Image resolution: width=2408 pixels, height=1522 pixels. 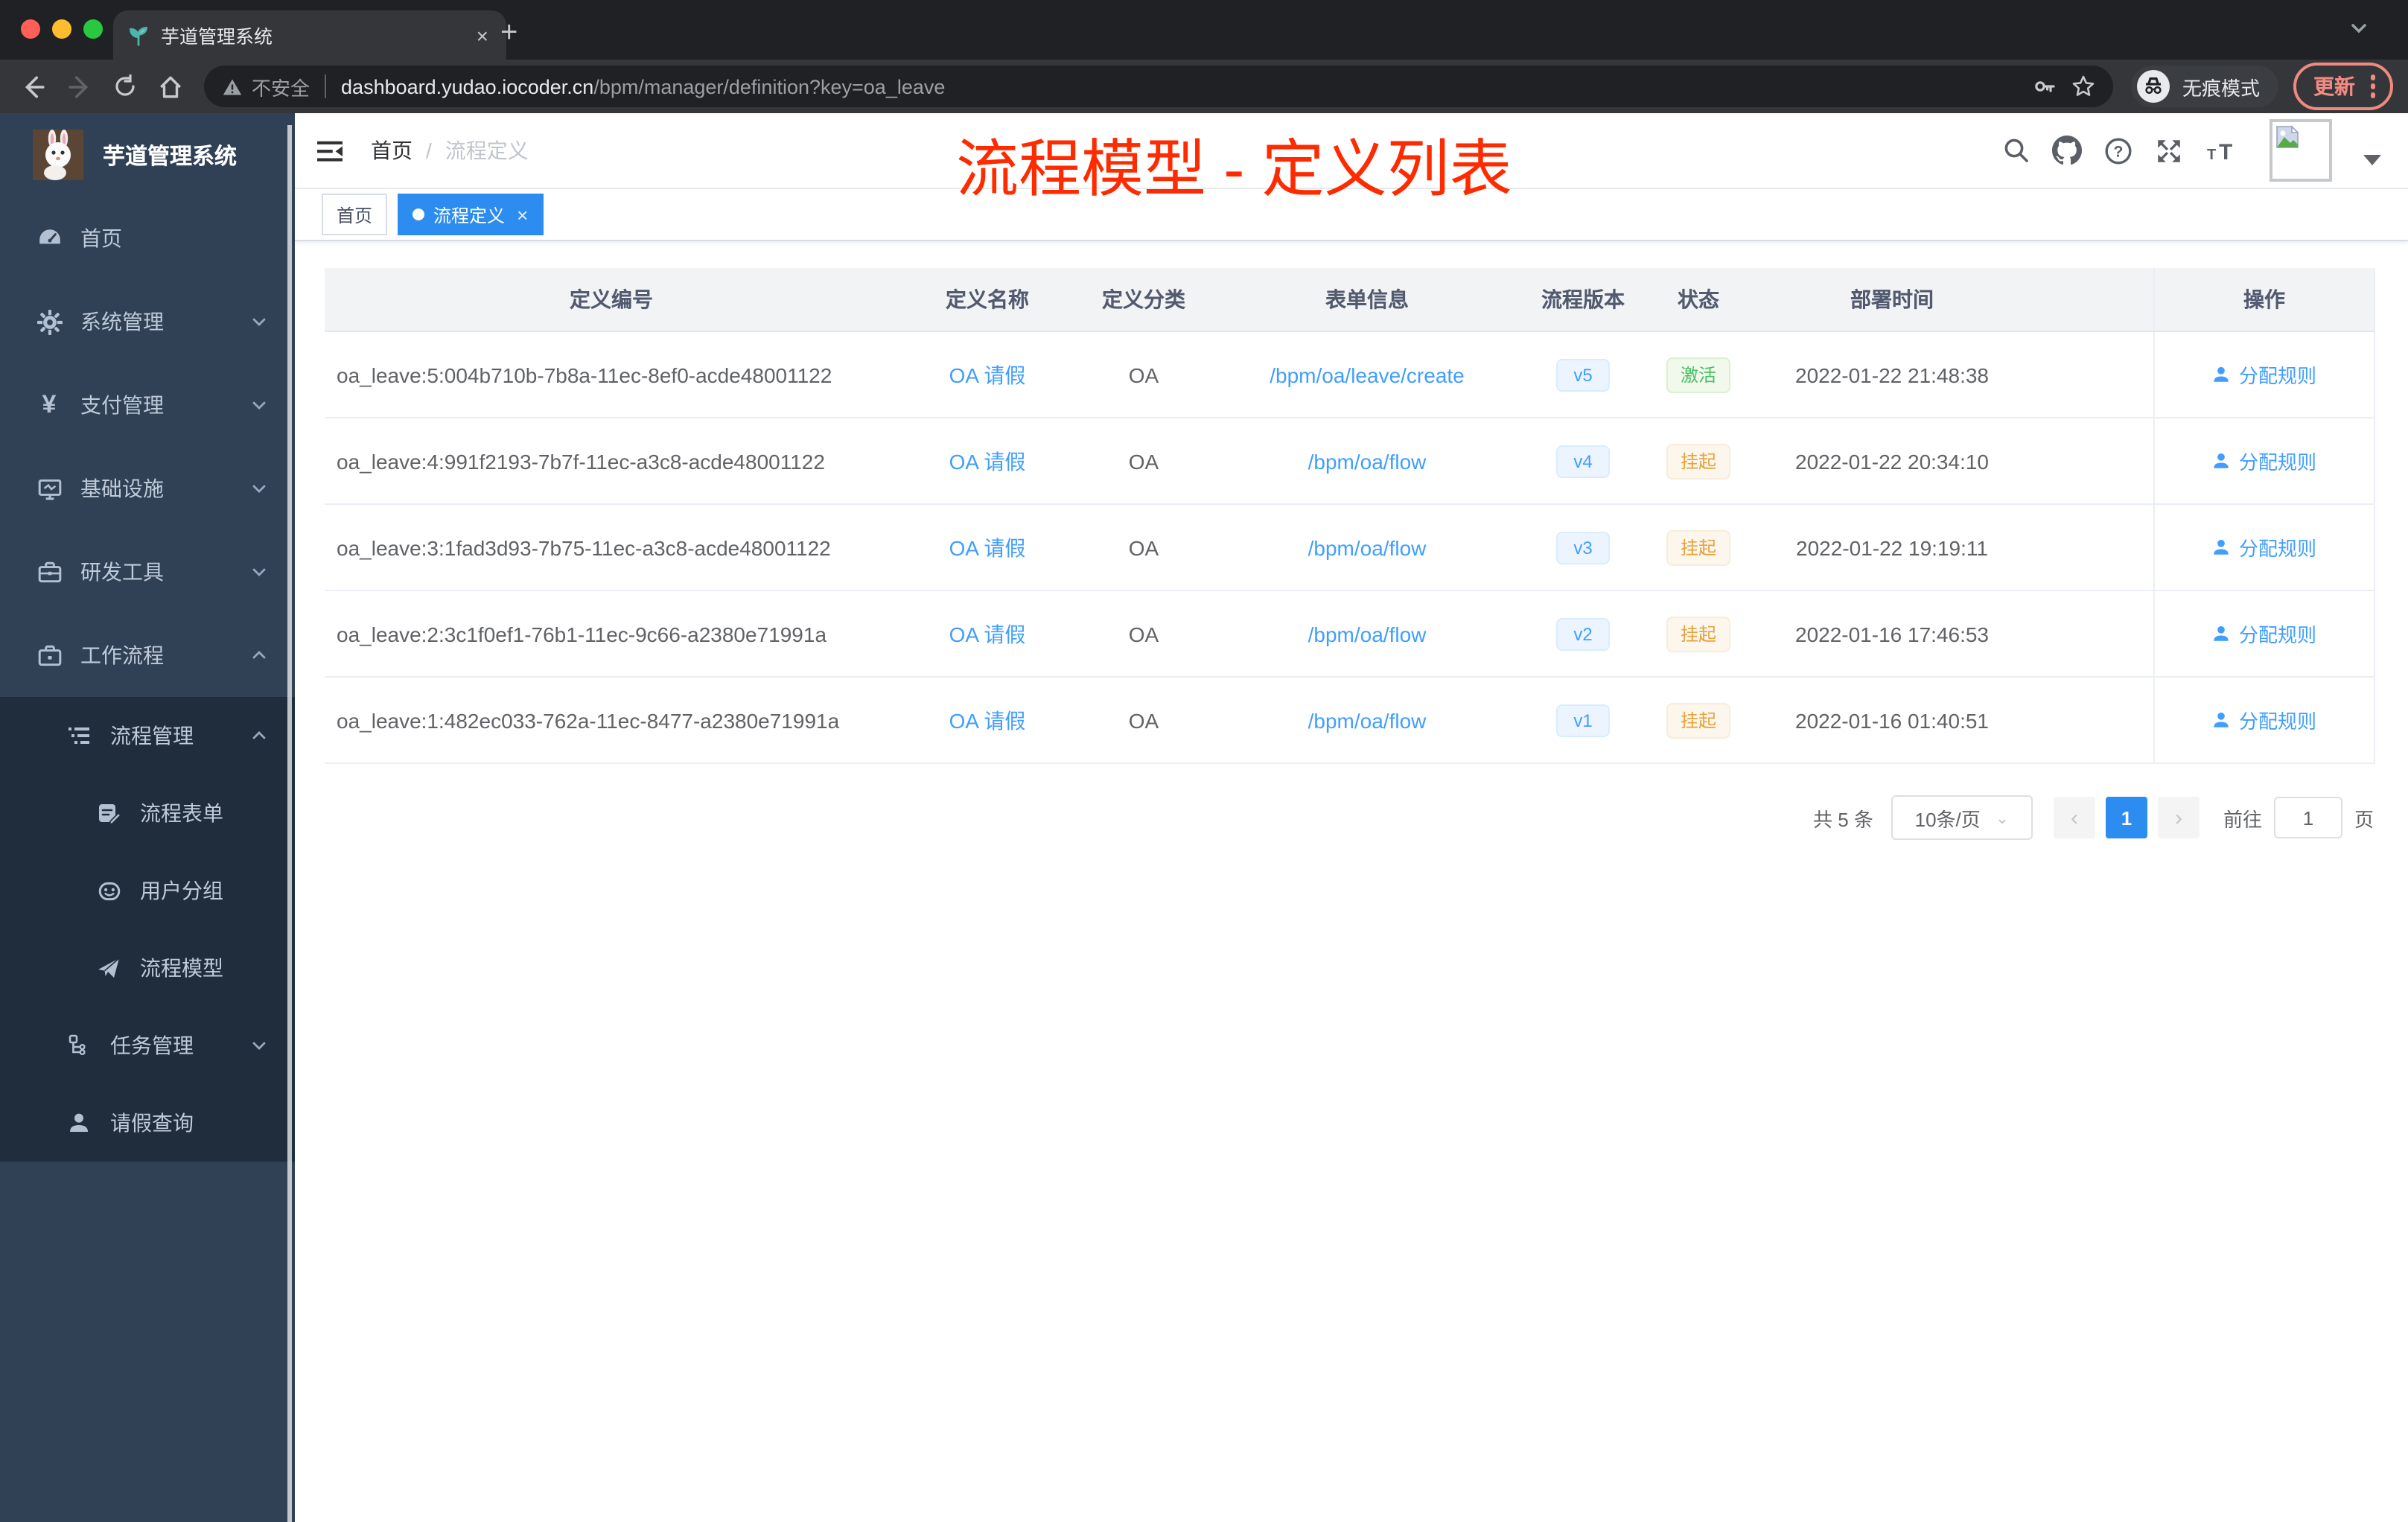 I want to click on status-badge: 激活, so click(x=1698, y=374).